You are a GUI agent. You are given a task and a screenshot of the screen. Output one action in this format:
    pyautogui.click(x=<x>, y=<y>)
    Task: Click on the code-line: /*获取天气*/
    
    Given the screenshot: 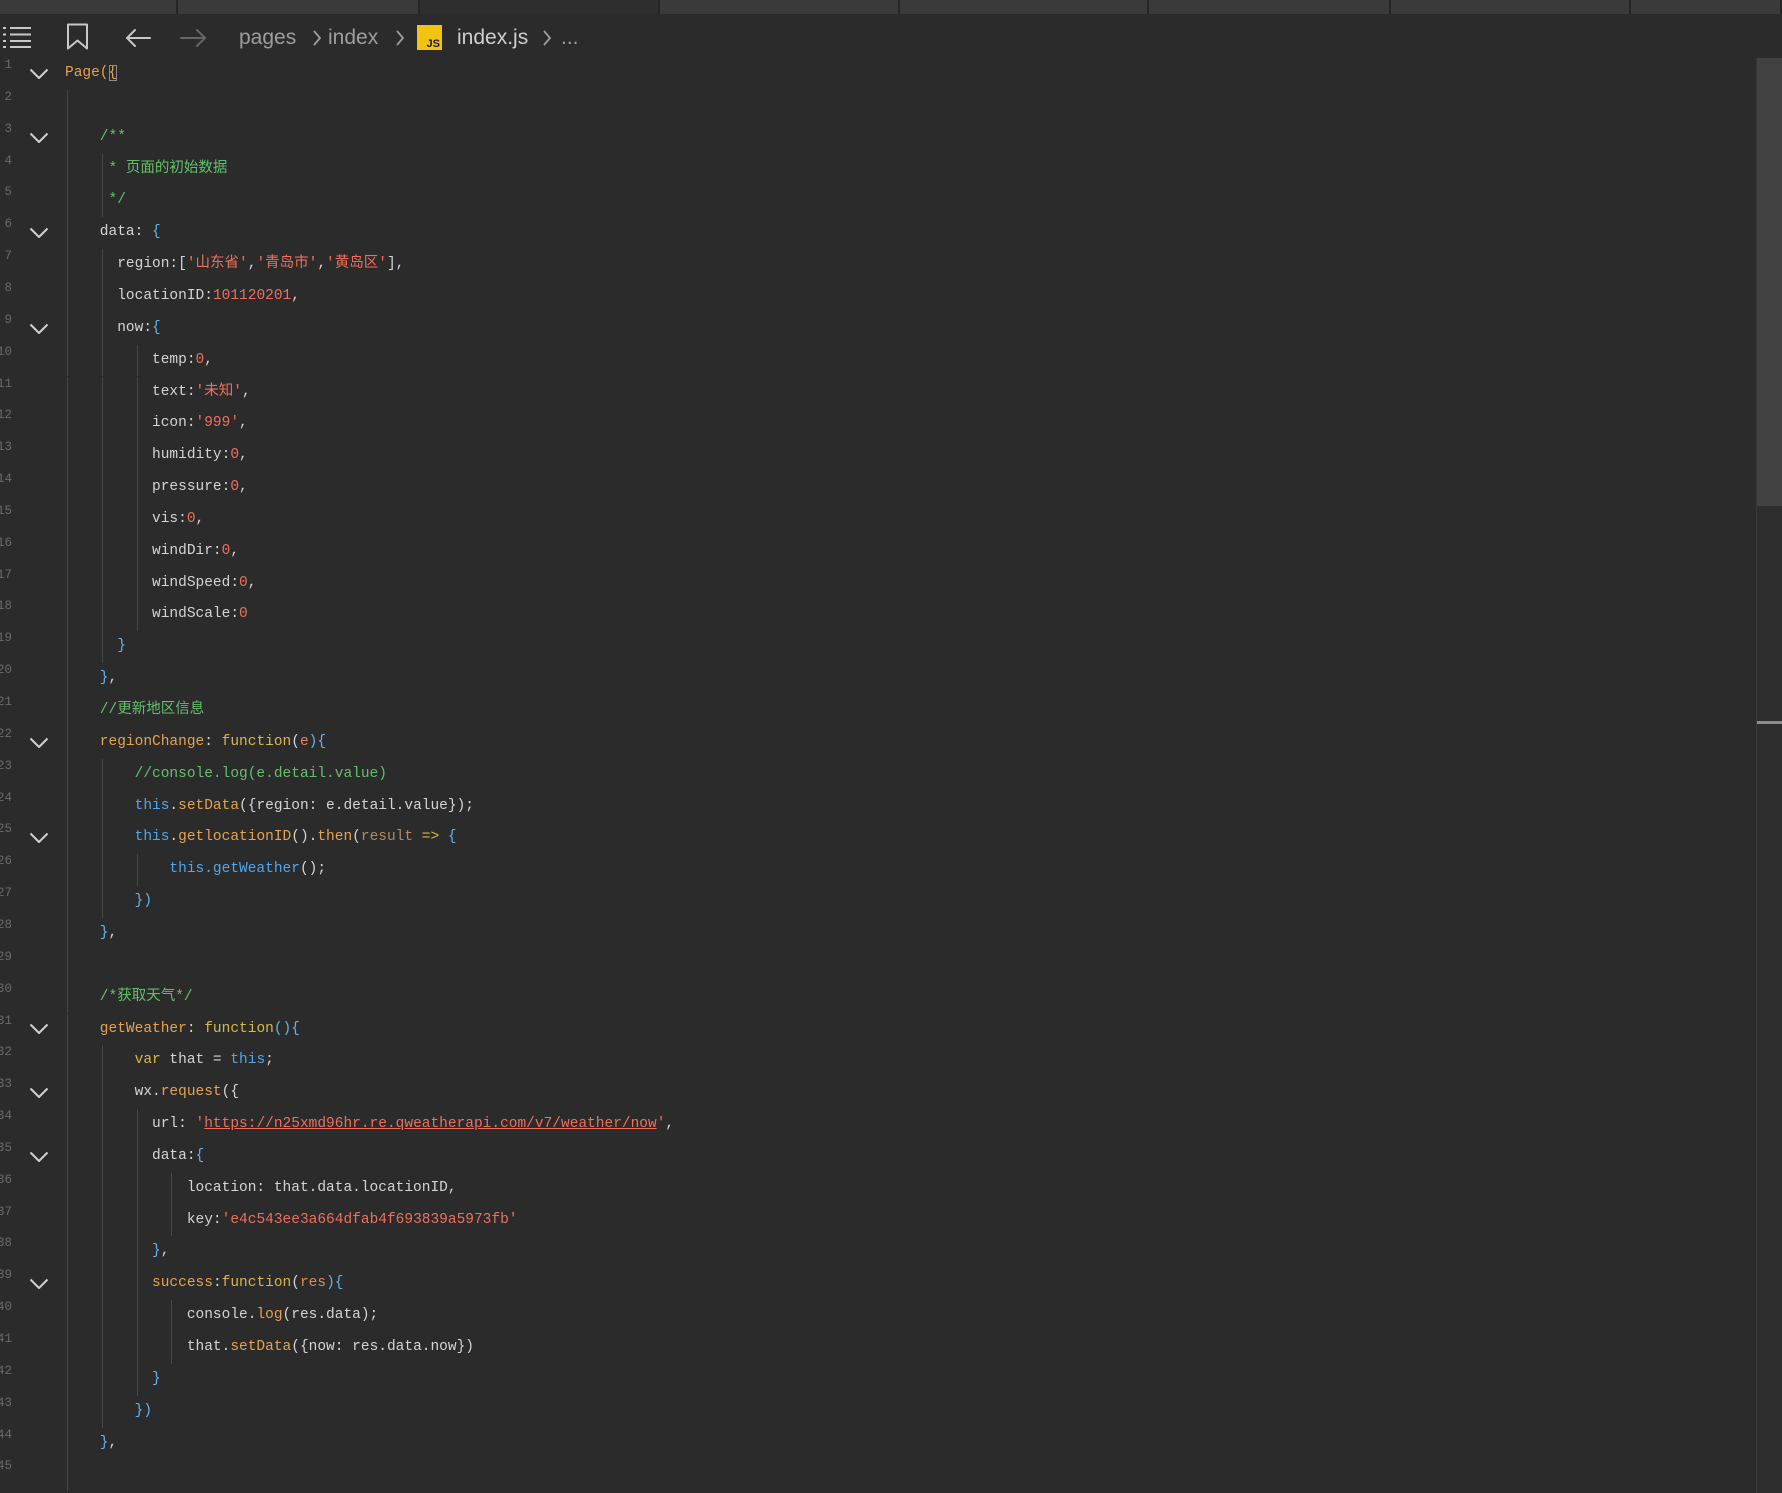 What is the action you would take?
    pyautogui.click(x=129, y=998)
    